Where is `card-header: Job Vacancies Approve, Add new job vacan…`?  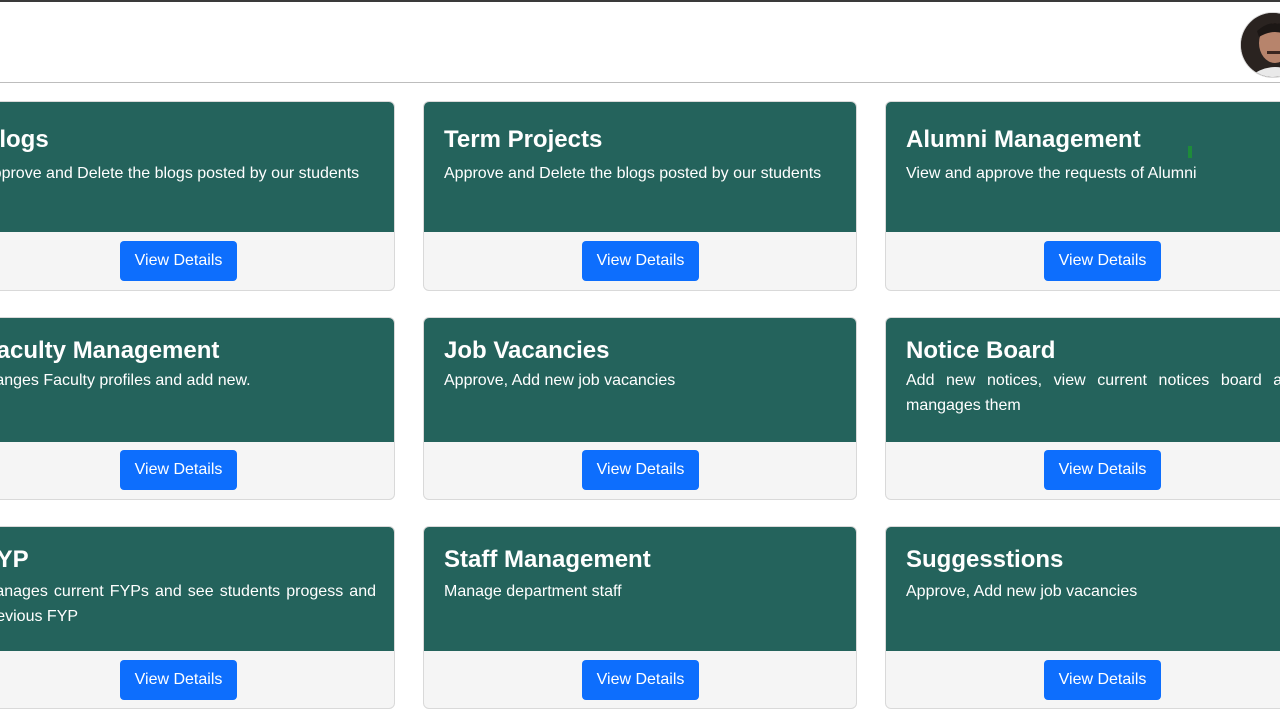 card-header: Job Vacancies Approve, Add new job vacan… is located at coordinates (640, 380).